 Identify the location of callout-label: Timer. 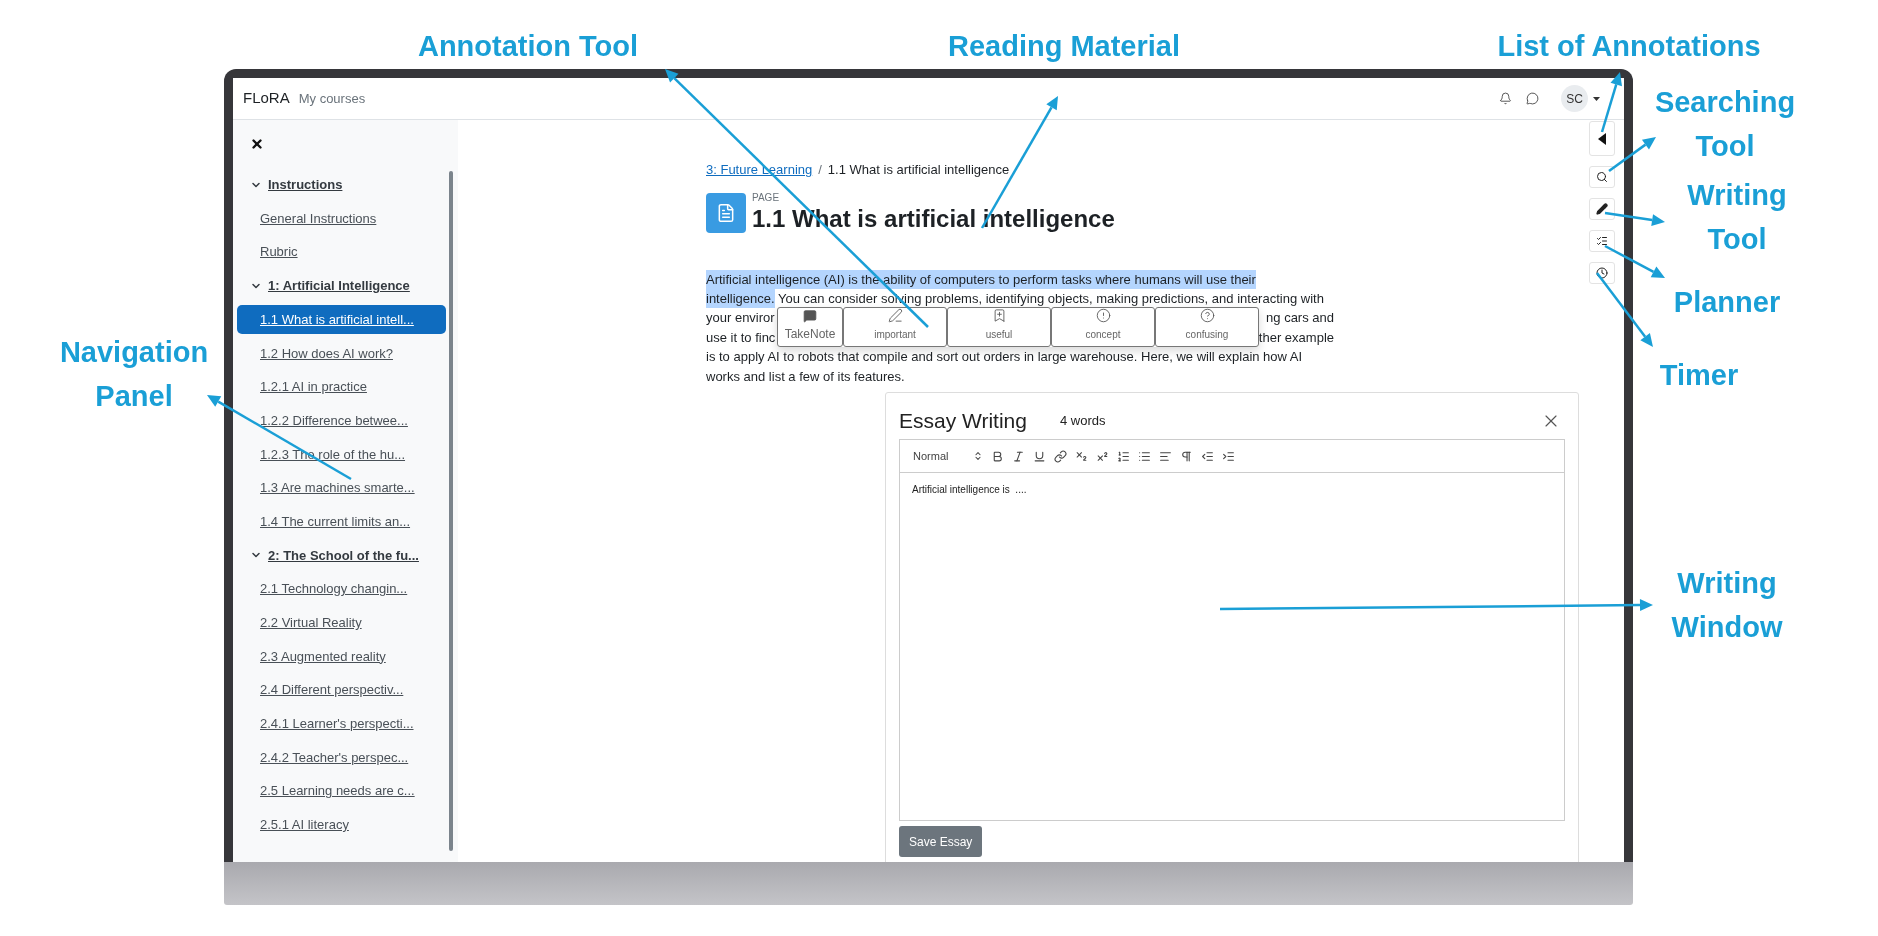
(1699, 375).